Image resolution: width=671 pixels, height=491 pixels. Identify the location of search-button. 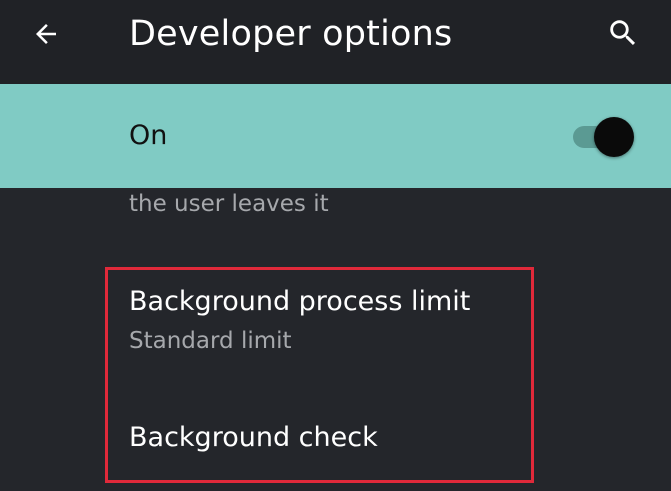
(623, 33).